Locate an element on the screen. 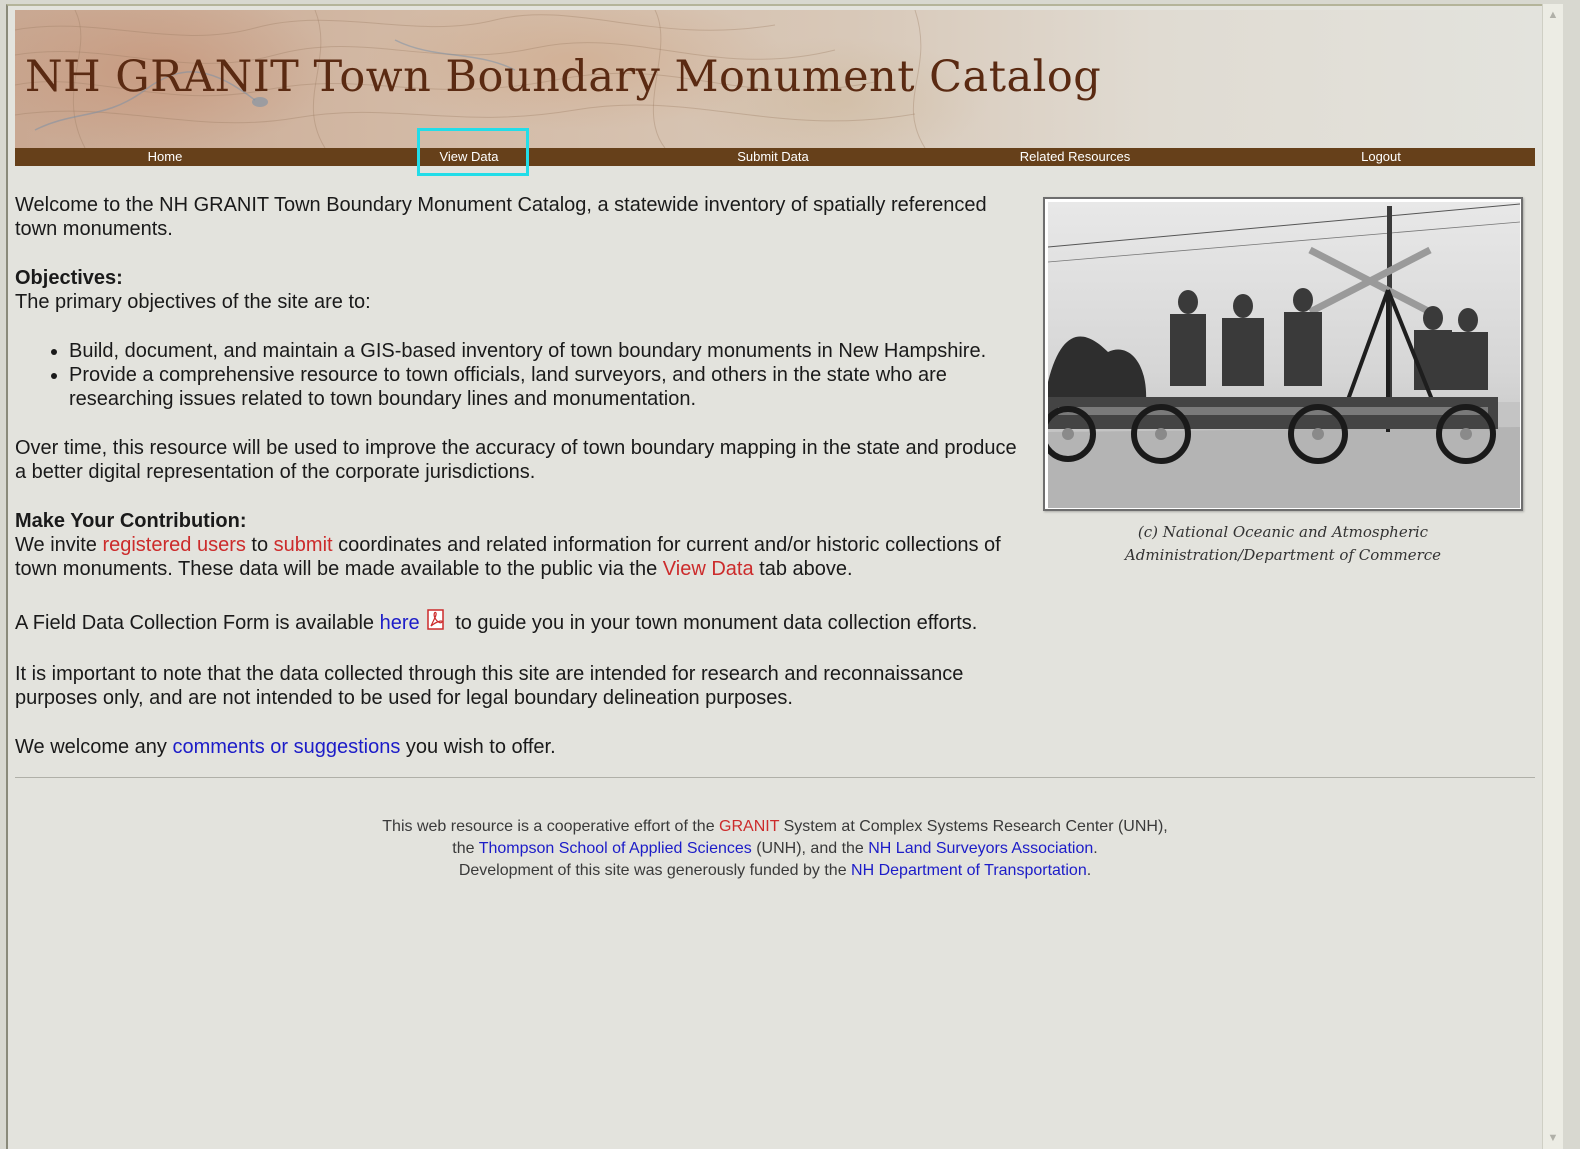 Image resolution: width=1580 pixels, height=1149 pixels. nav-home: Home is located at coordinates (165, 157).